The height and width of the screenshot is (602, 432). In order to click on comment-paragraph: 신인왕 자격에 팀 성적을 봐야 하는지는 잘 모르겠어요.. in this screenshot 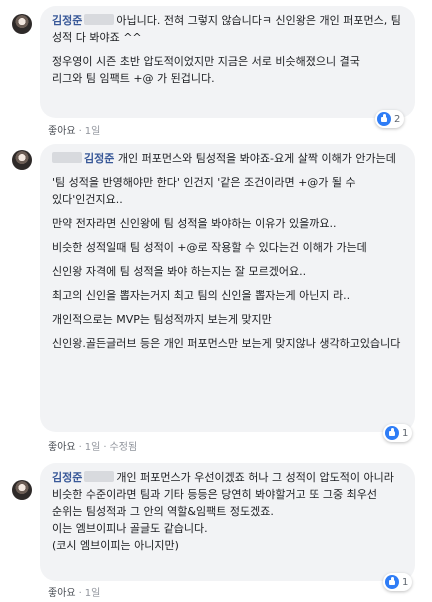, I will do `click(179, 271)`.